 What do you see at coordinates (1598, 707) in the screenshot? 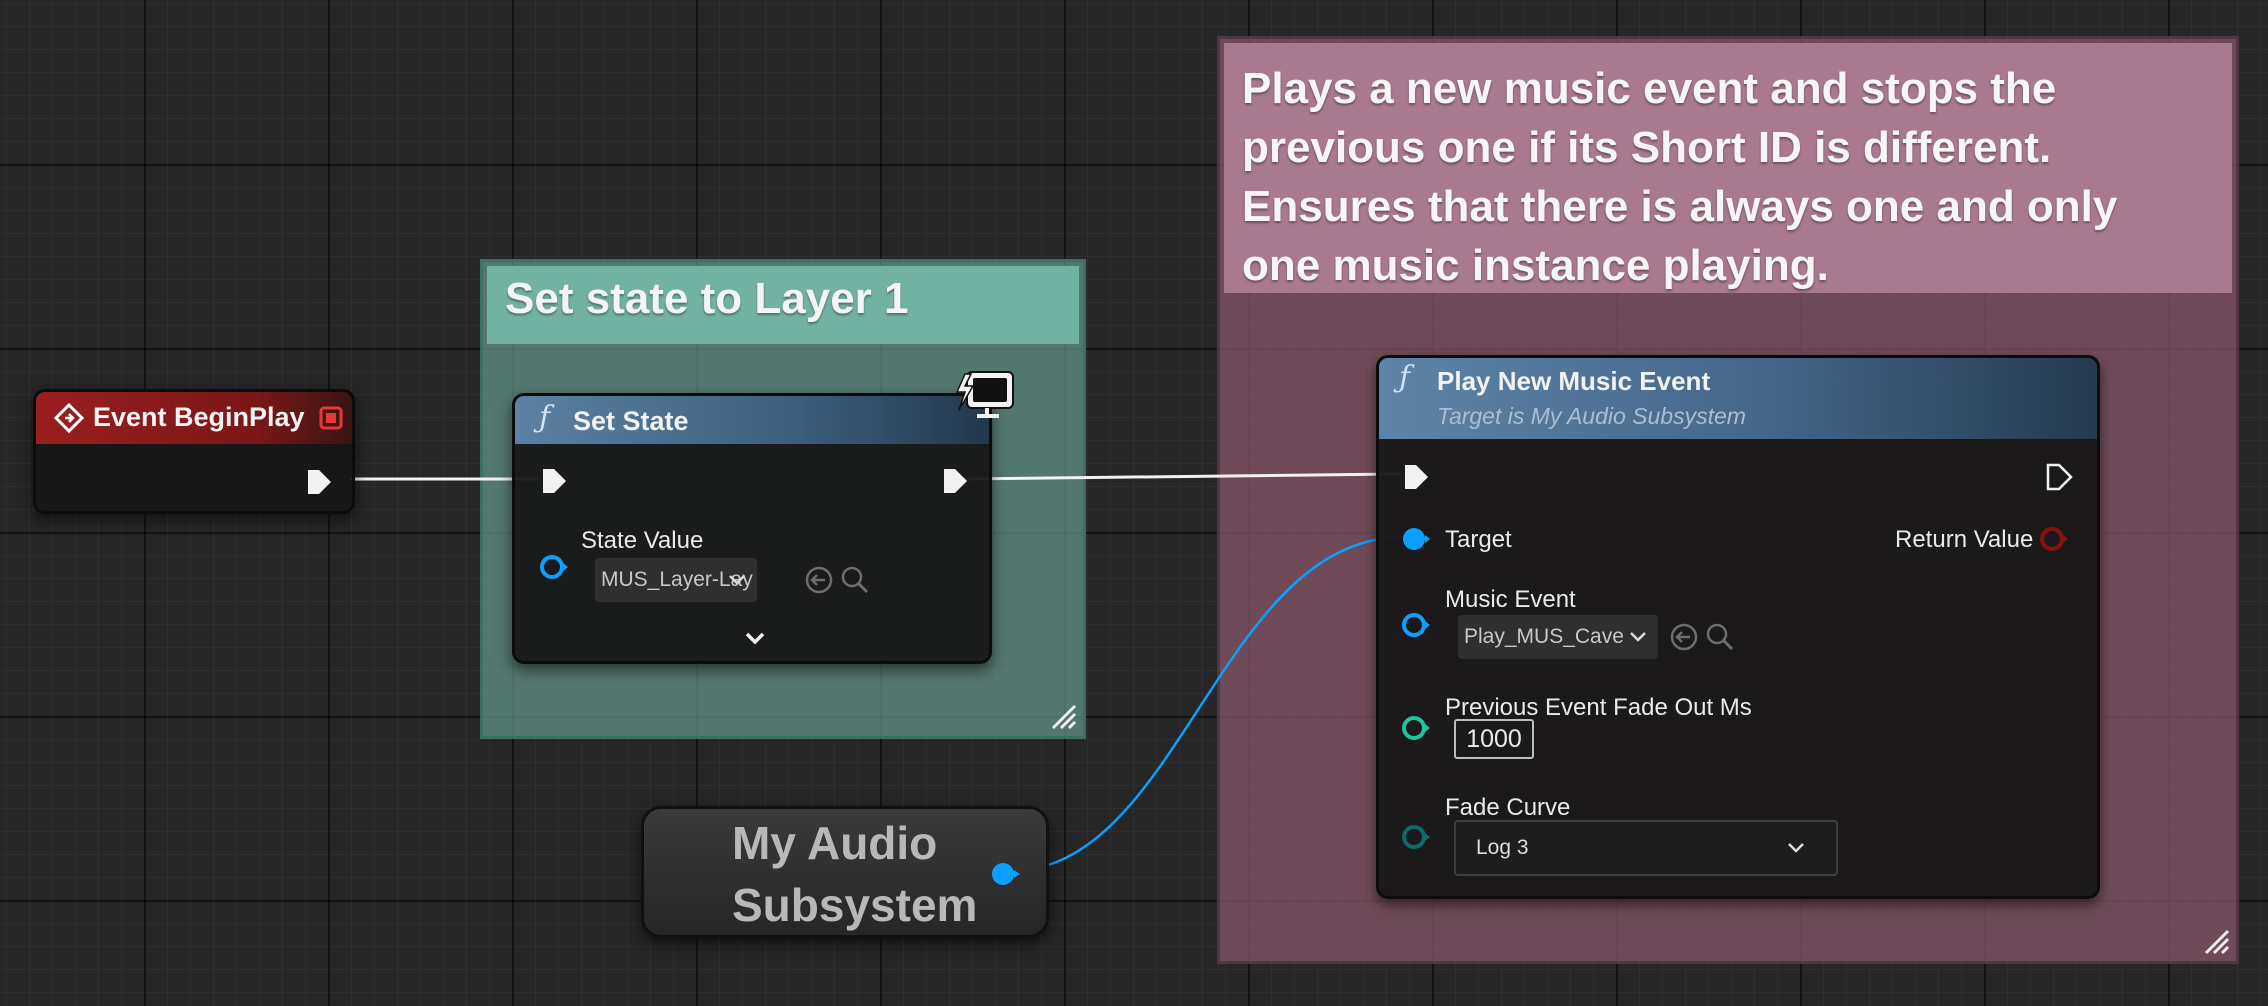
I see `fade-out-label: Previous Event Fade Out Ms` at bounding box center [1598, 707].